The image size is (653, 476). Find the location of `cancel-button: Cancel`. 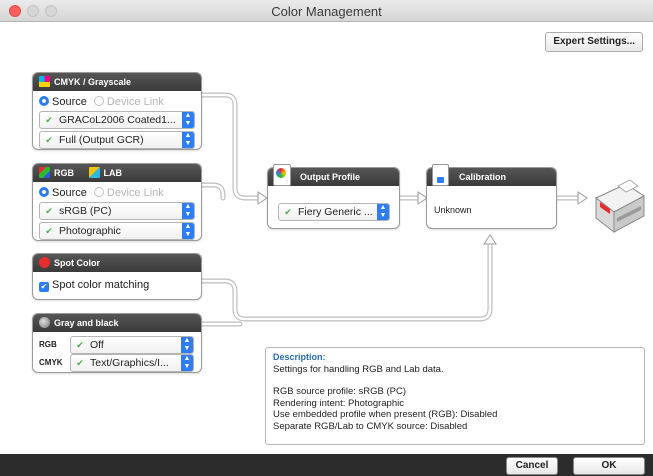

cancel-button: Cancel is located at coordinates (532, 466).